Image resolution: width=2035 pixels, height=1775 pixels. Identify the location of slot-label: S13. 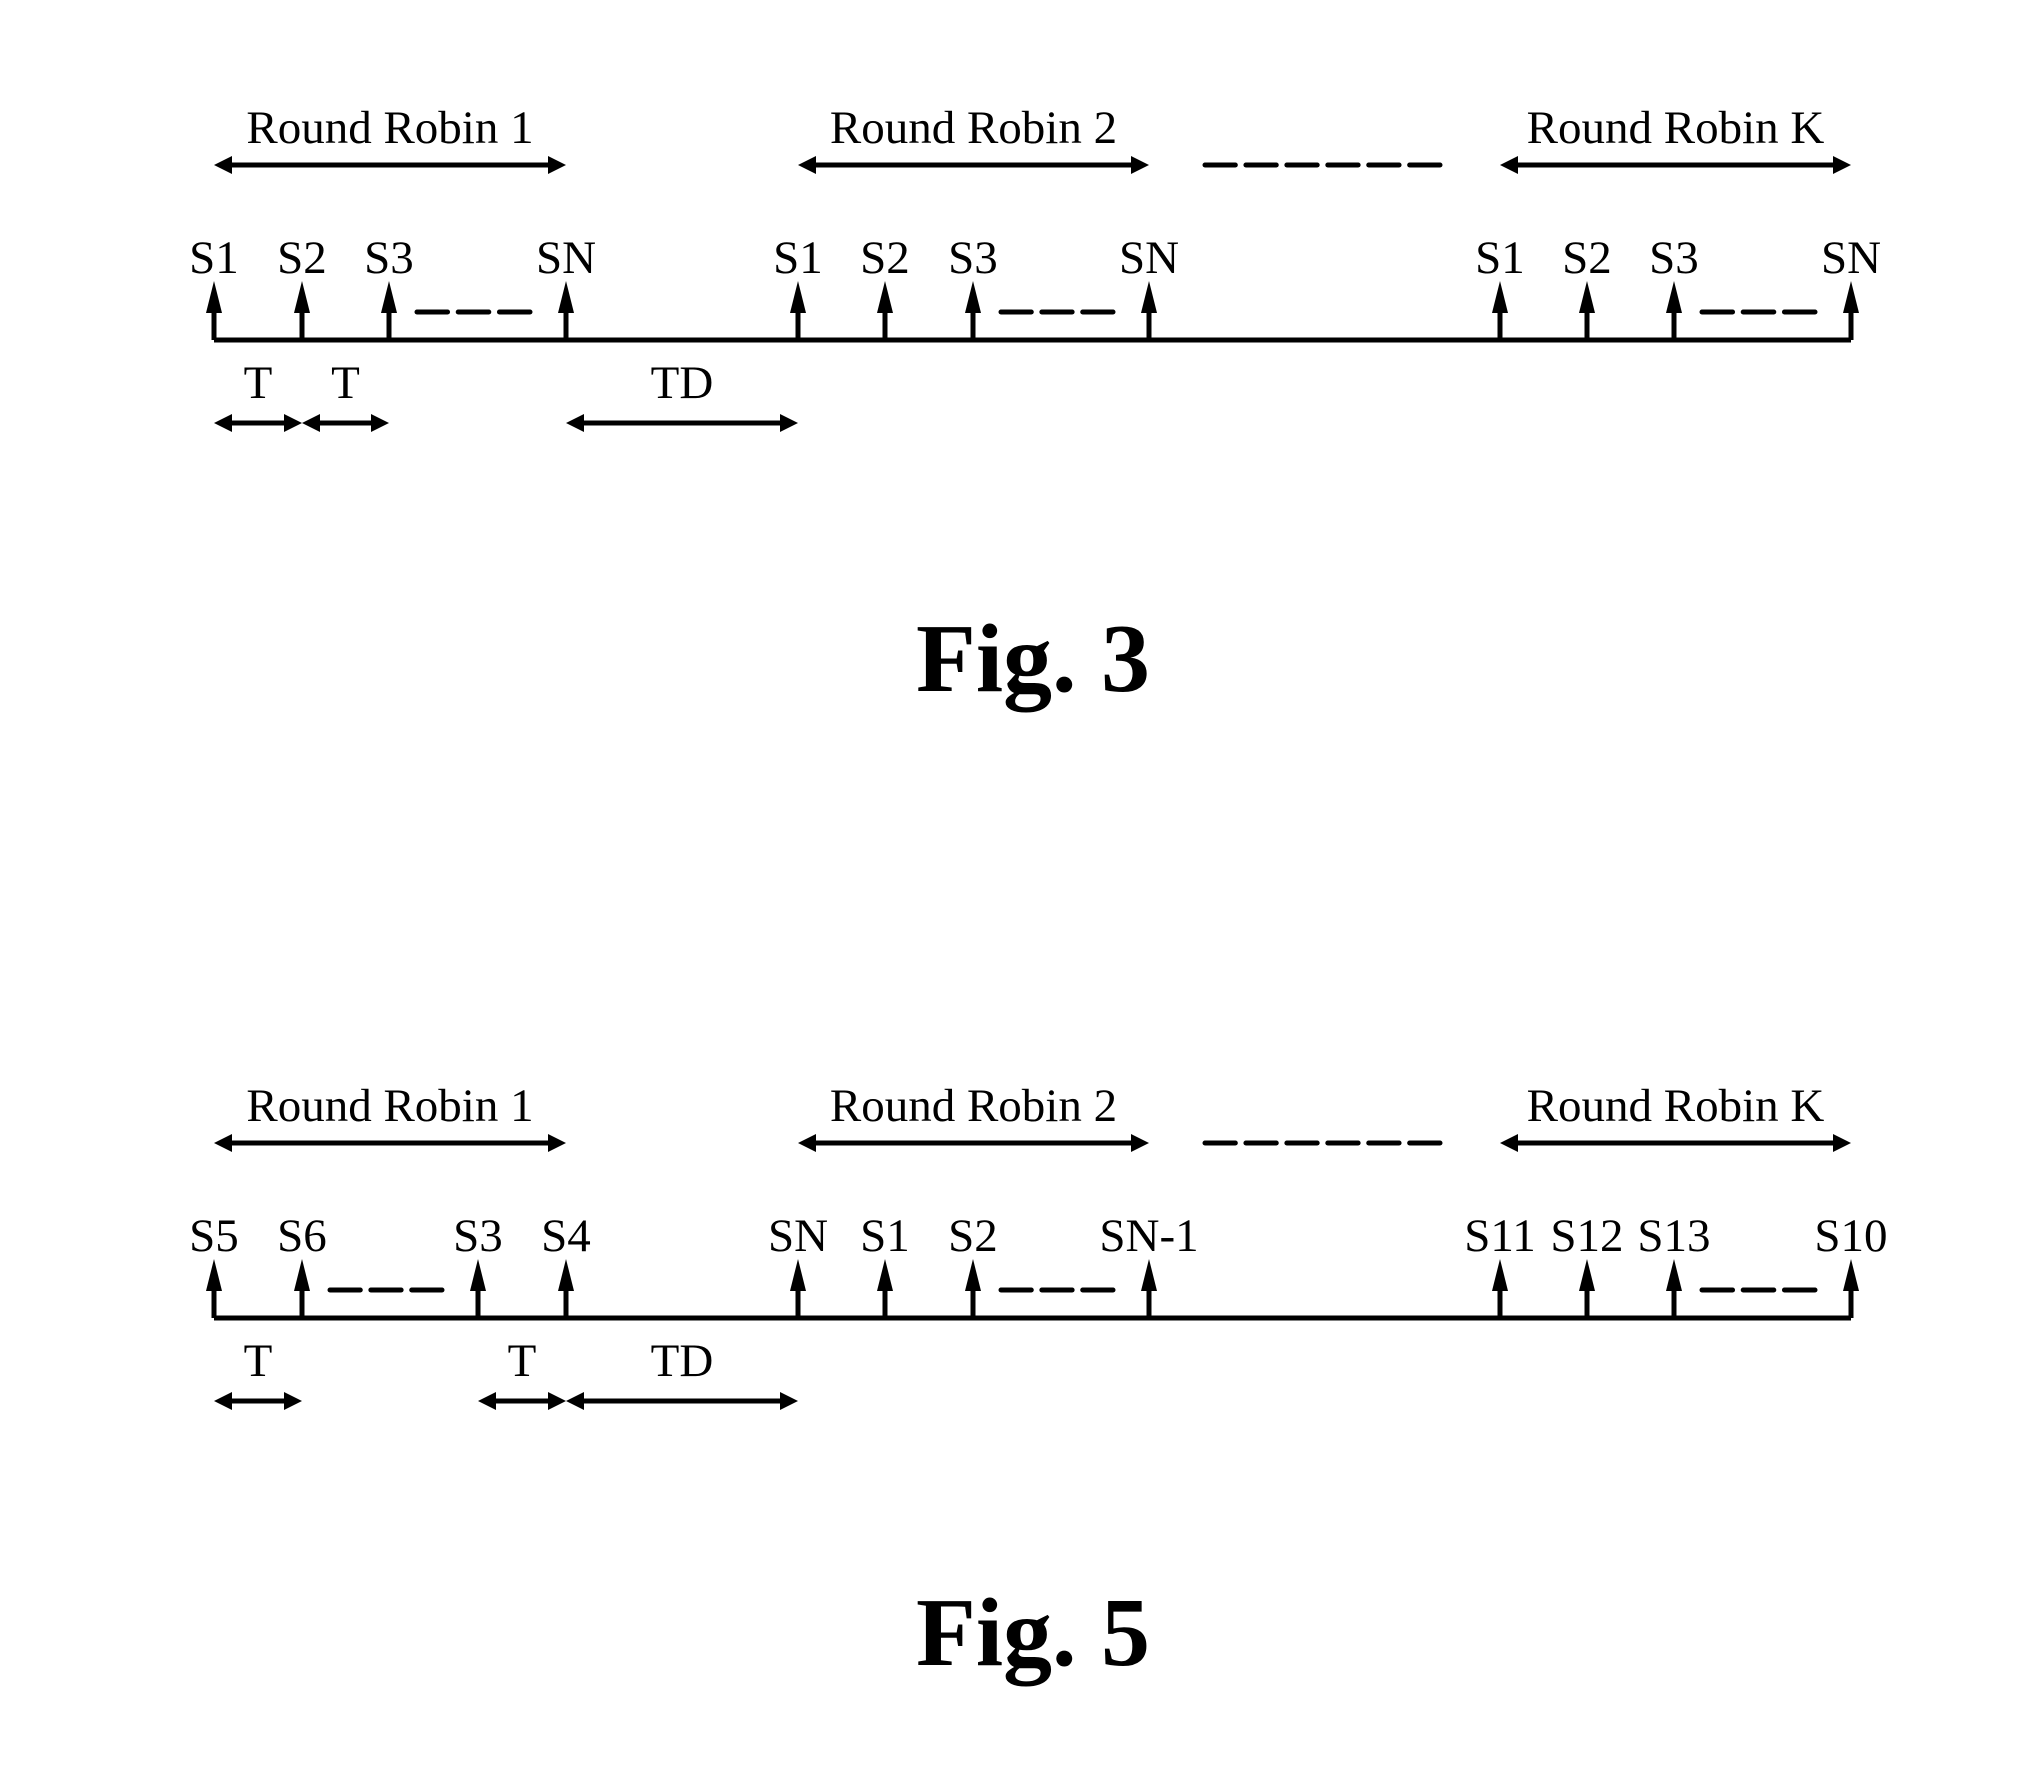
(1673, 1236).